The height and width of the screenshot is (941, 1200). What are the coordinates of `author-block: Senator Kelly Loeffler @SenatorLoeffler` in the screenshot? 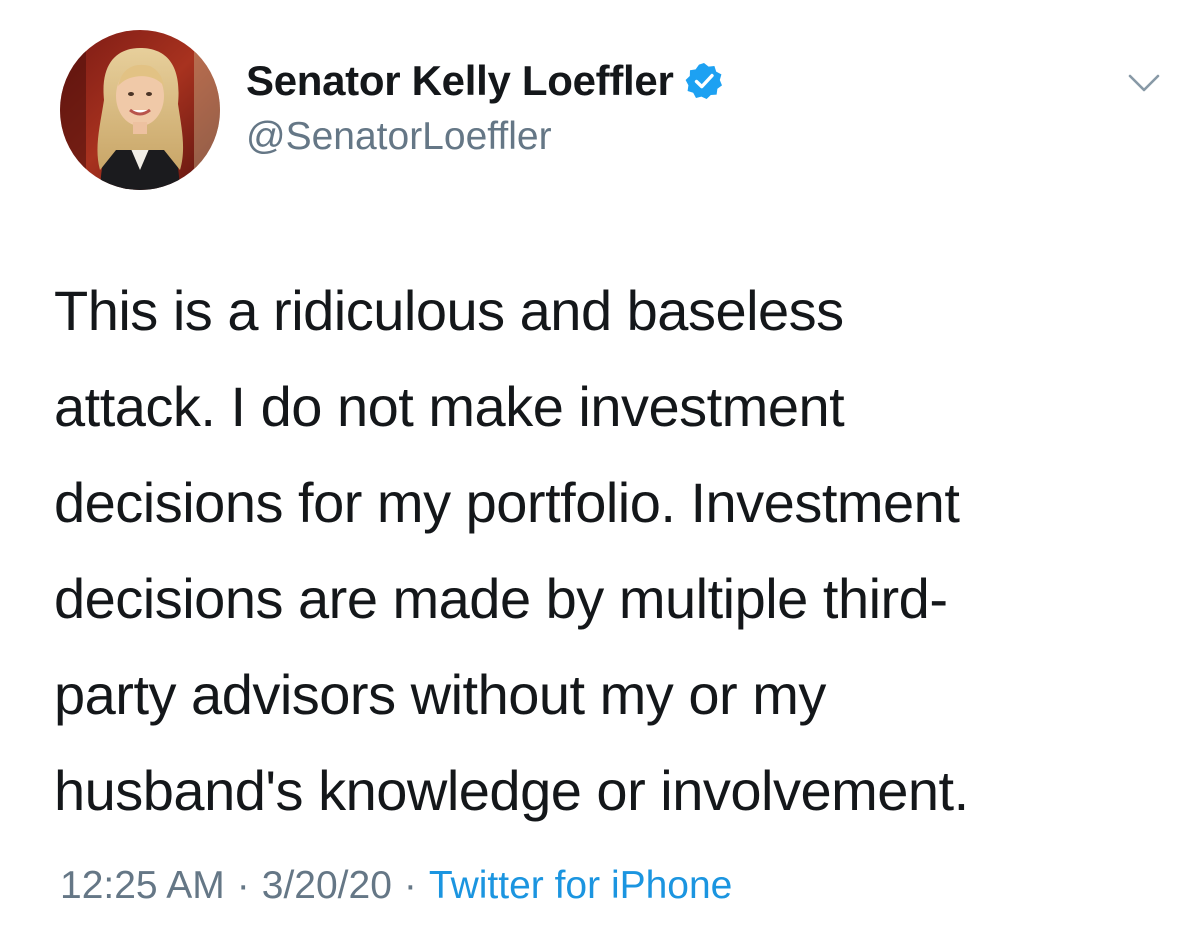 It's located at (485, 106).